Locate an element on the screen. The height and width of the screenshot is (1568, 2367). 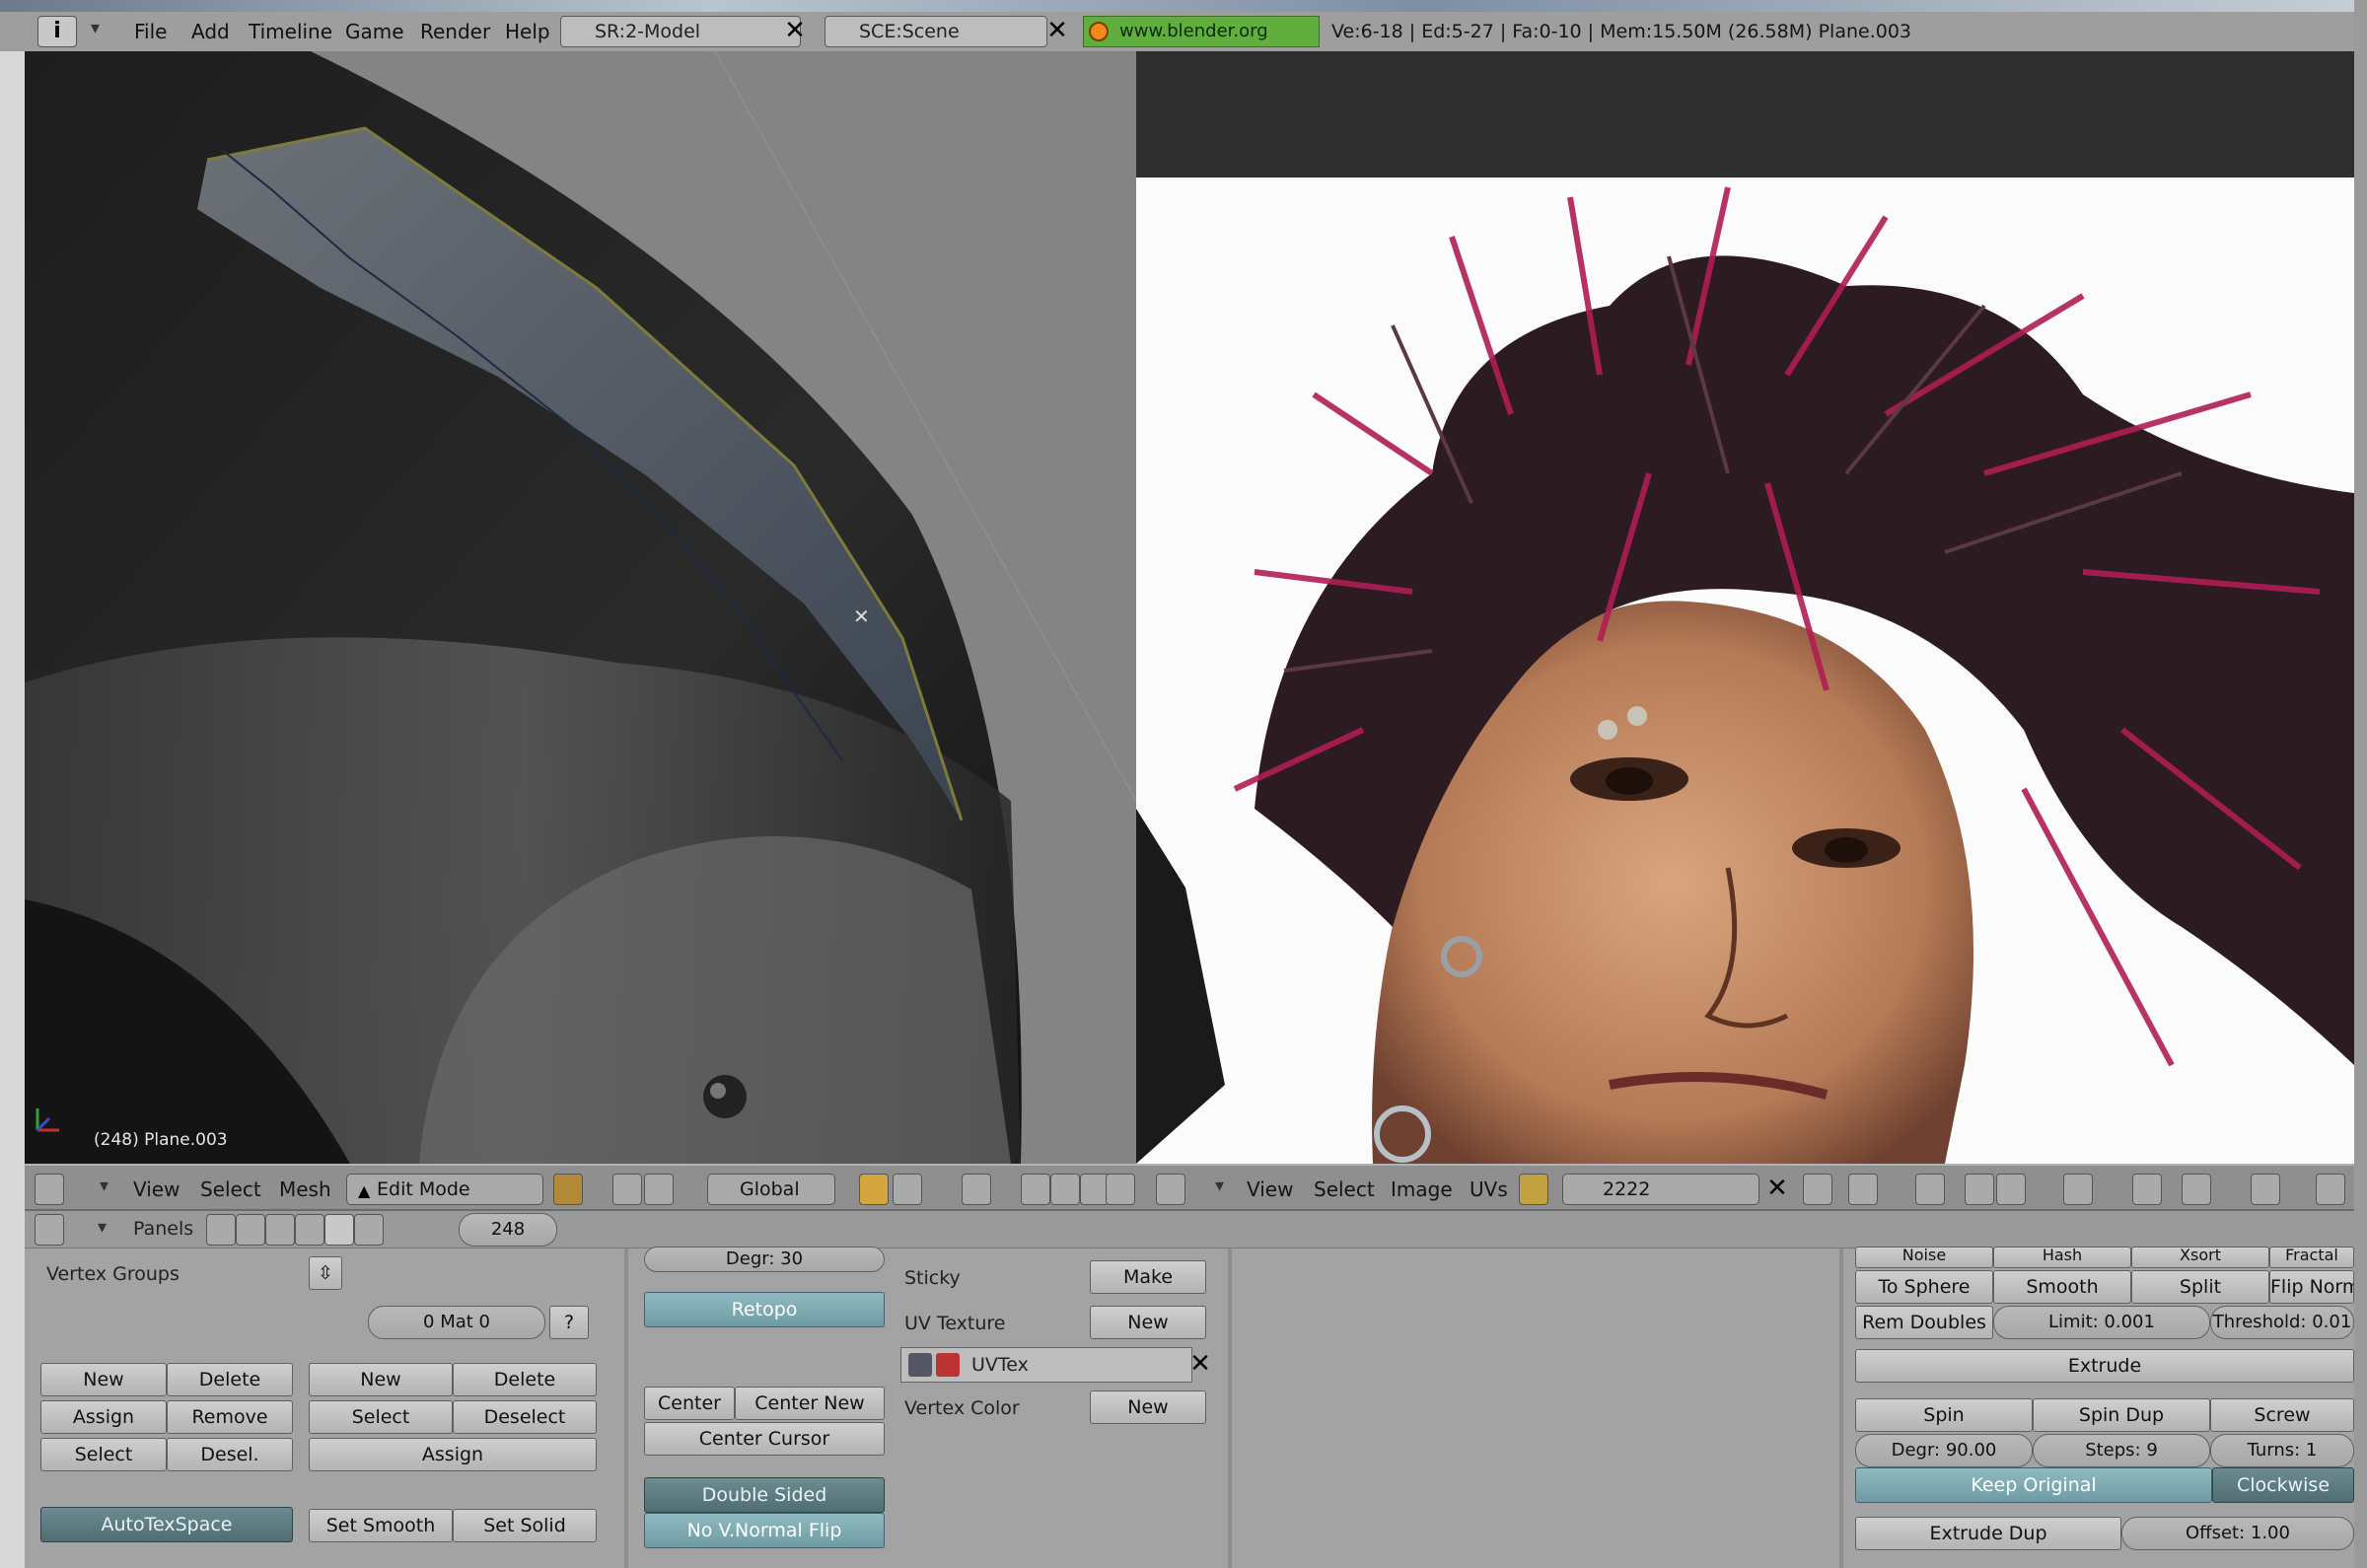
mat-assign-button: Assign is located at coordinates (453, 1454).